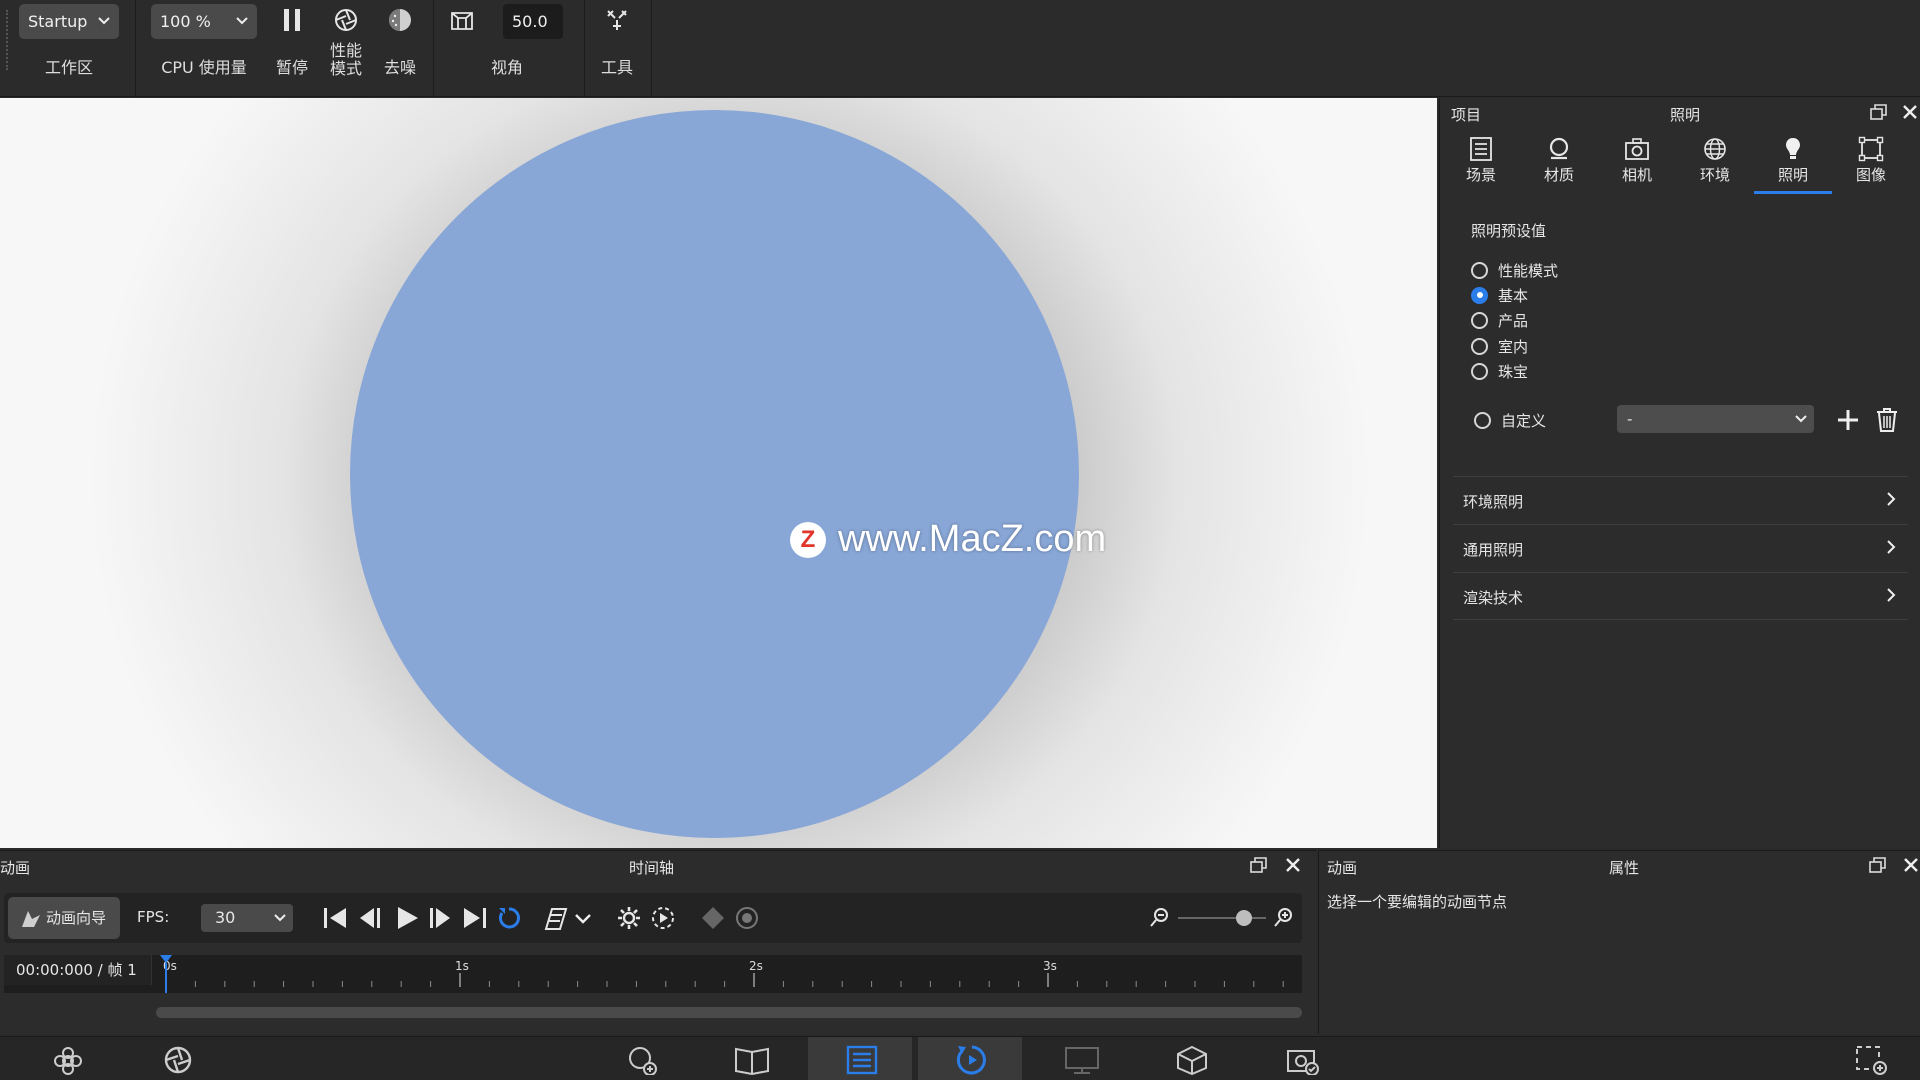 This screenshot has height=1080, width=1920. Describe the element at coordinates (860, 1058) in the screenshot. I see `dock-project-button` at that location.